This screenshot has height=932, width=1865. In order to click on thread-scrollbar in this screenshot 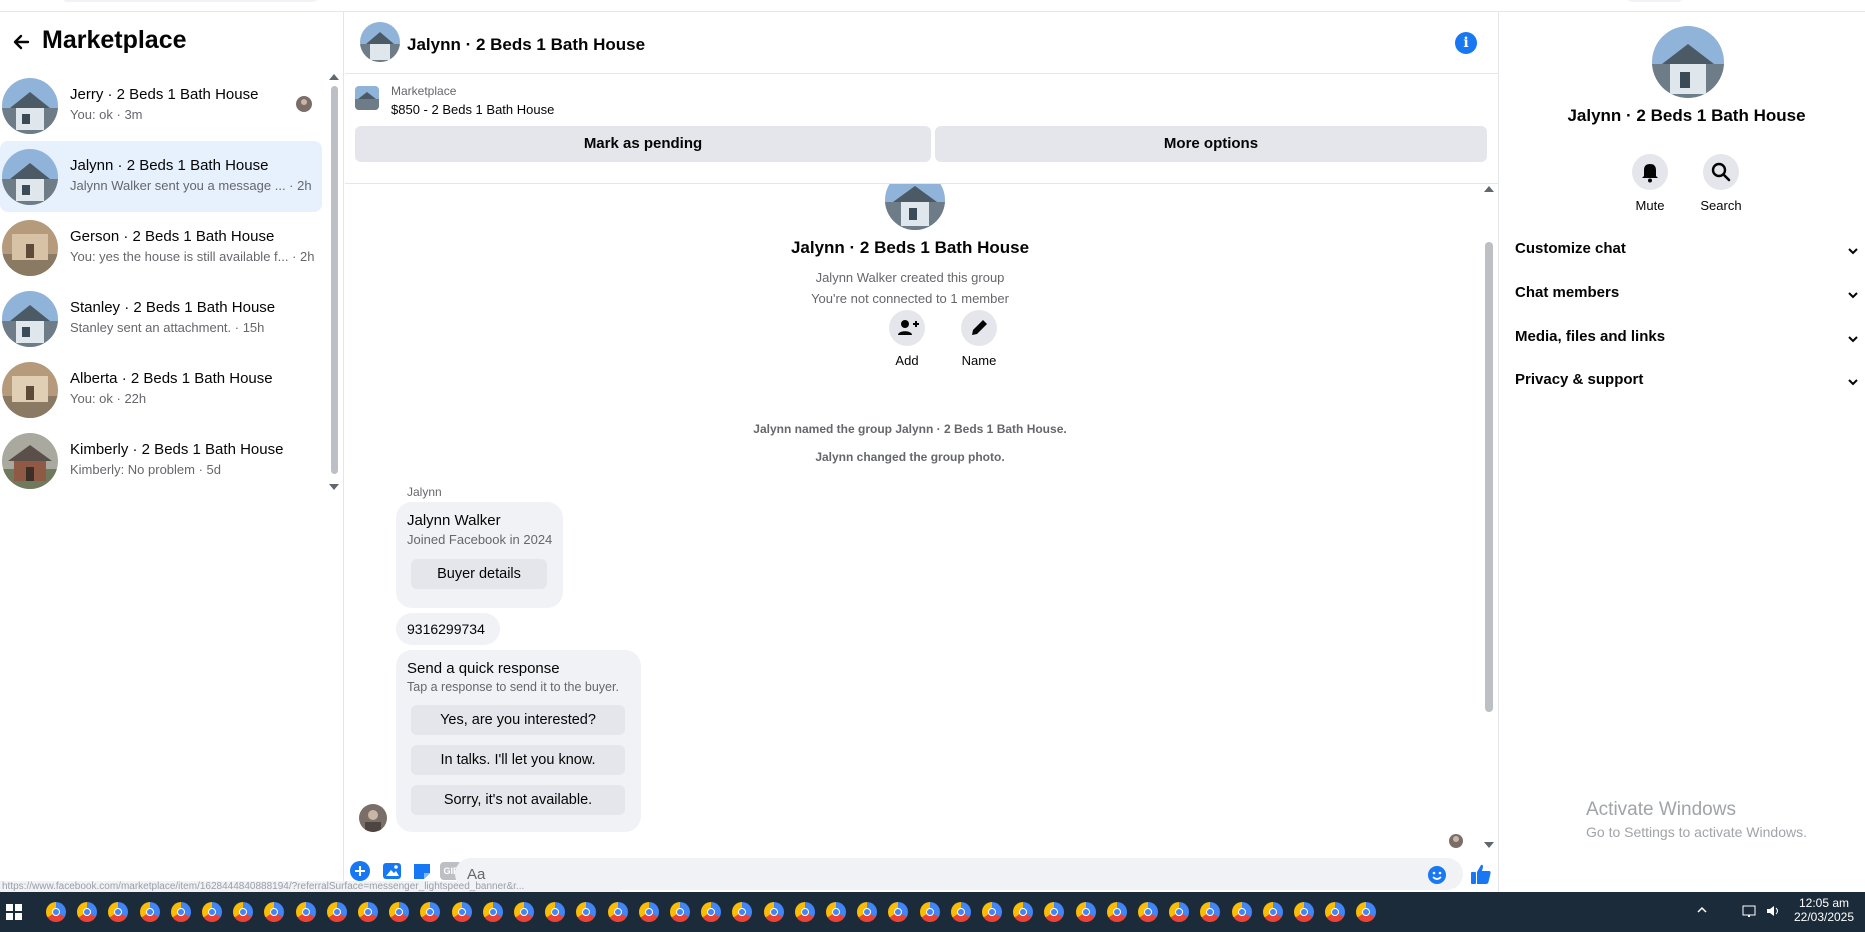, I will do `click(1489, 517)`.